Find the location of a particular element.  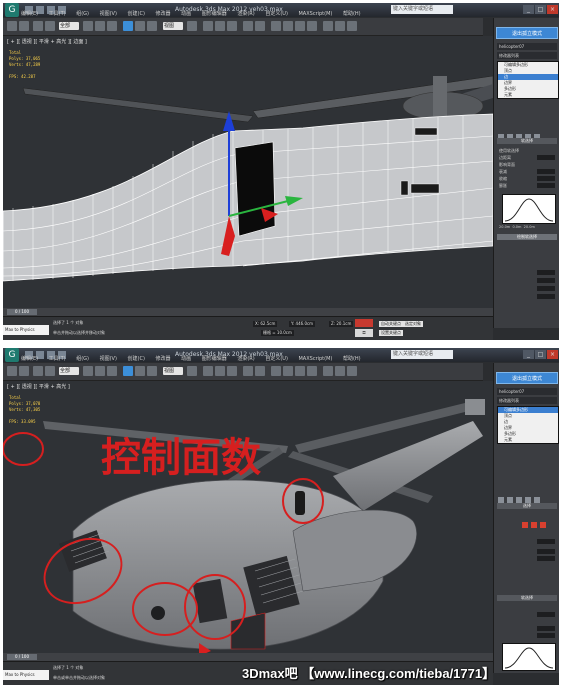

viewport-label: [ + ][ 透视 ][ 平滑 + 高光 ][ 边面 ] is located at coordinates (47, 41).